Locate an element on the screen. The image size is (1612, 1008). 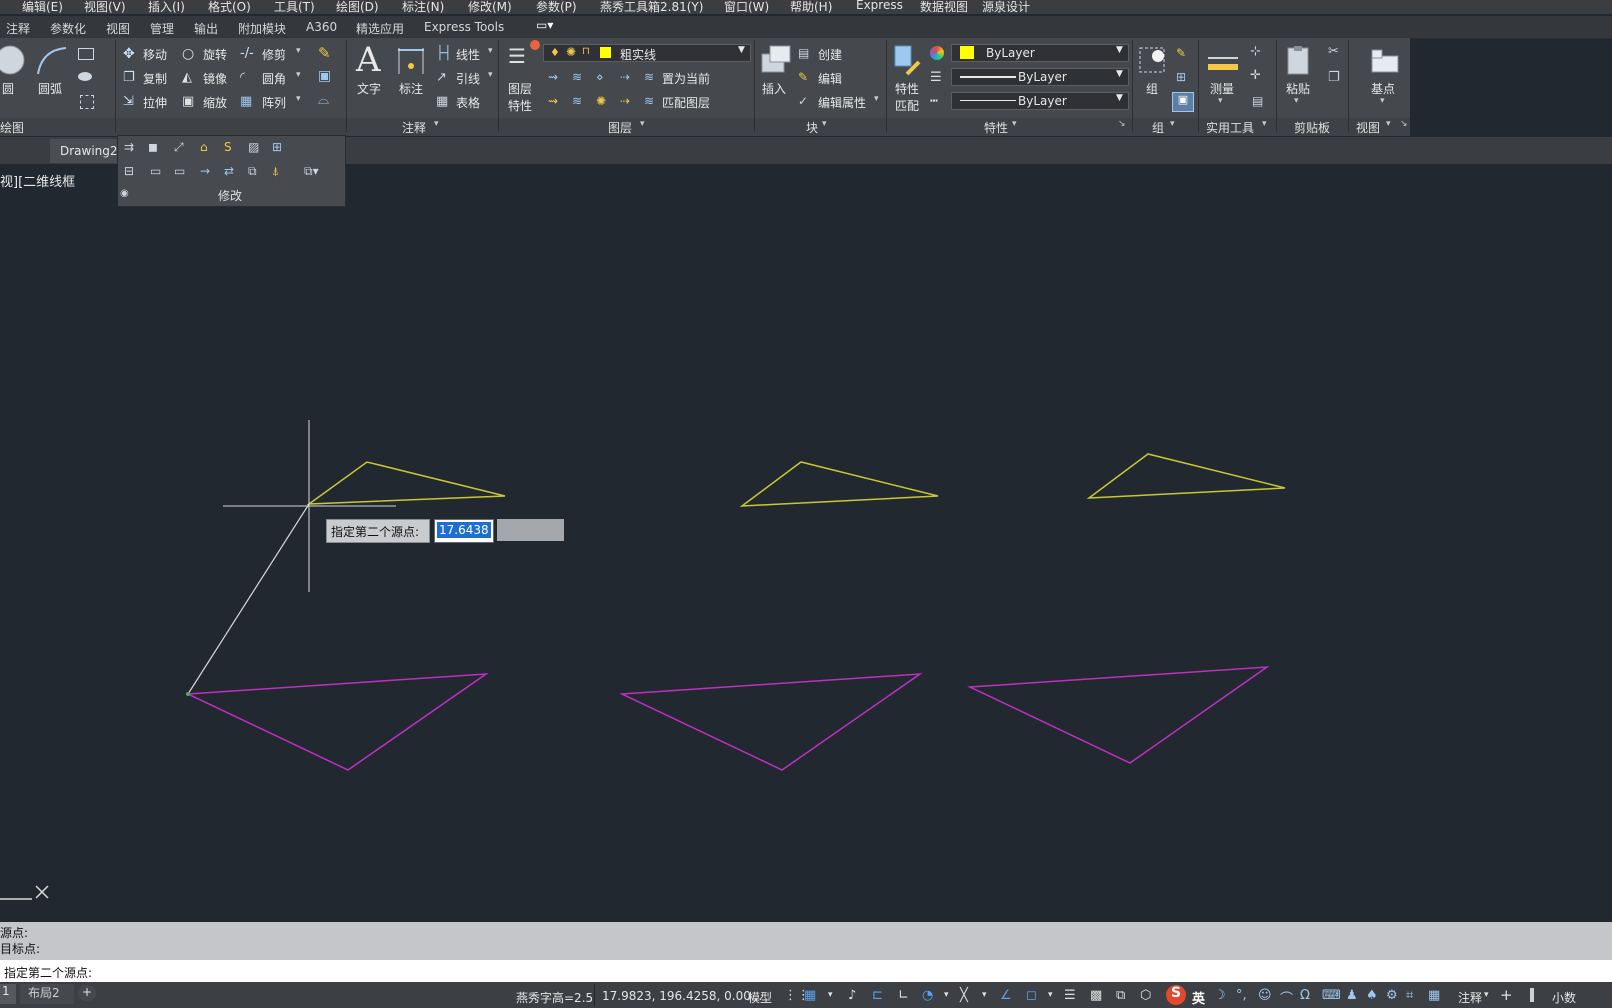
copy-clip-icon: ❐ is located at coordinates (1334, 77).